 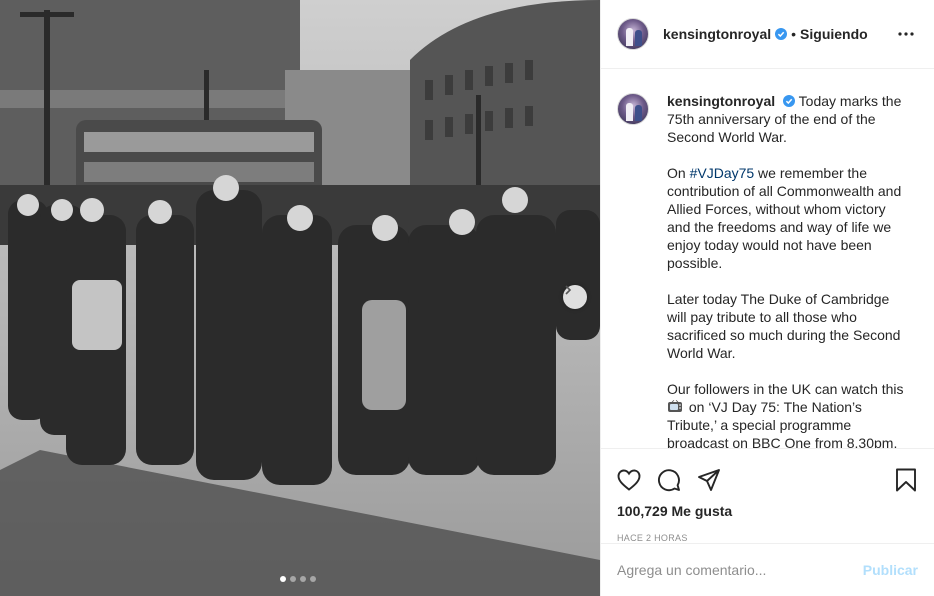 I want to click on hashtag-link: #VJDay75, so click(x=722, y=173).